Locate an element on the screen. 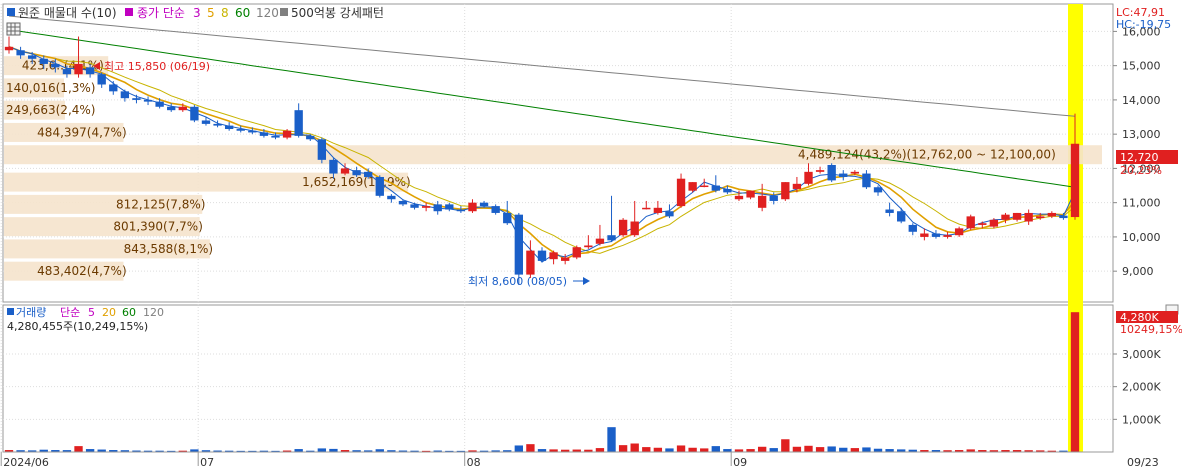 Image resolution: width=1182 pixels, height=473 pixels. ma-swatch is located at coordinates (129, 12).